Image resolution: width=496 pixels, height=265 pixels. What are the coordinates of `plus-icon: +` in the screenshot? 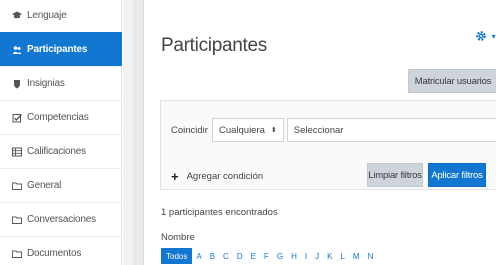 It's located at (175, 176).